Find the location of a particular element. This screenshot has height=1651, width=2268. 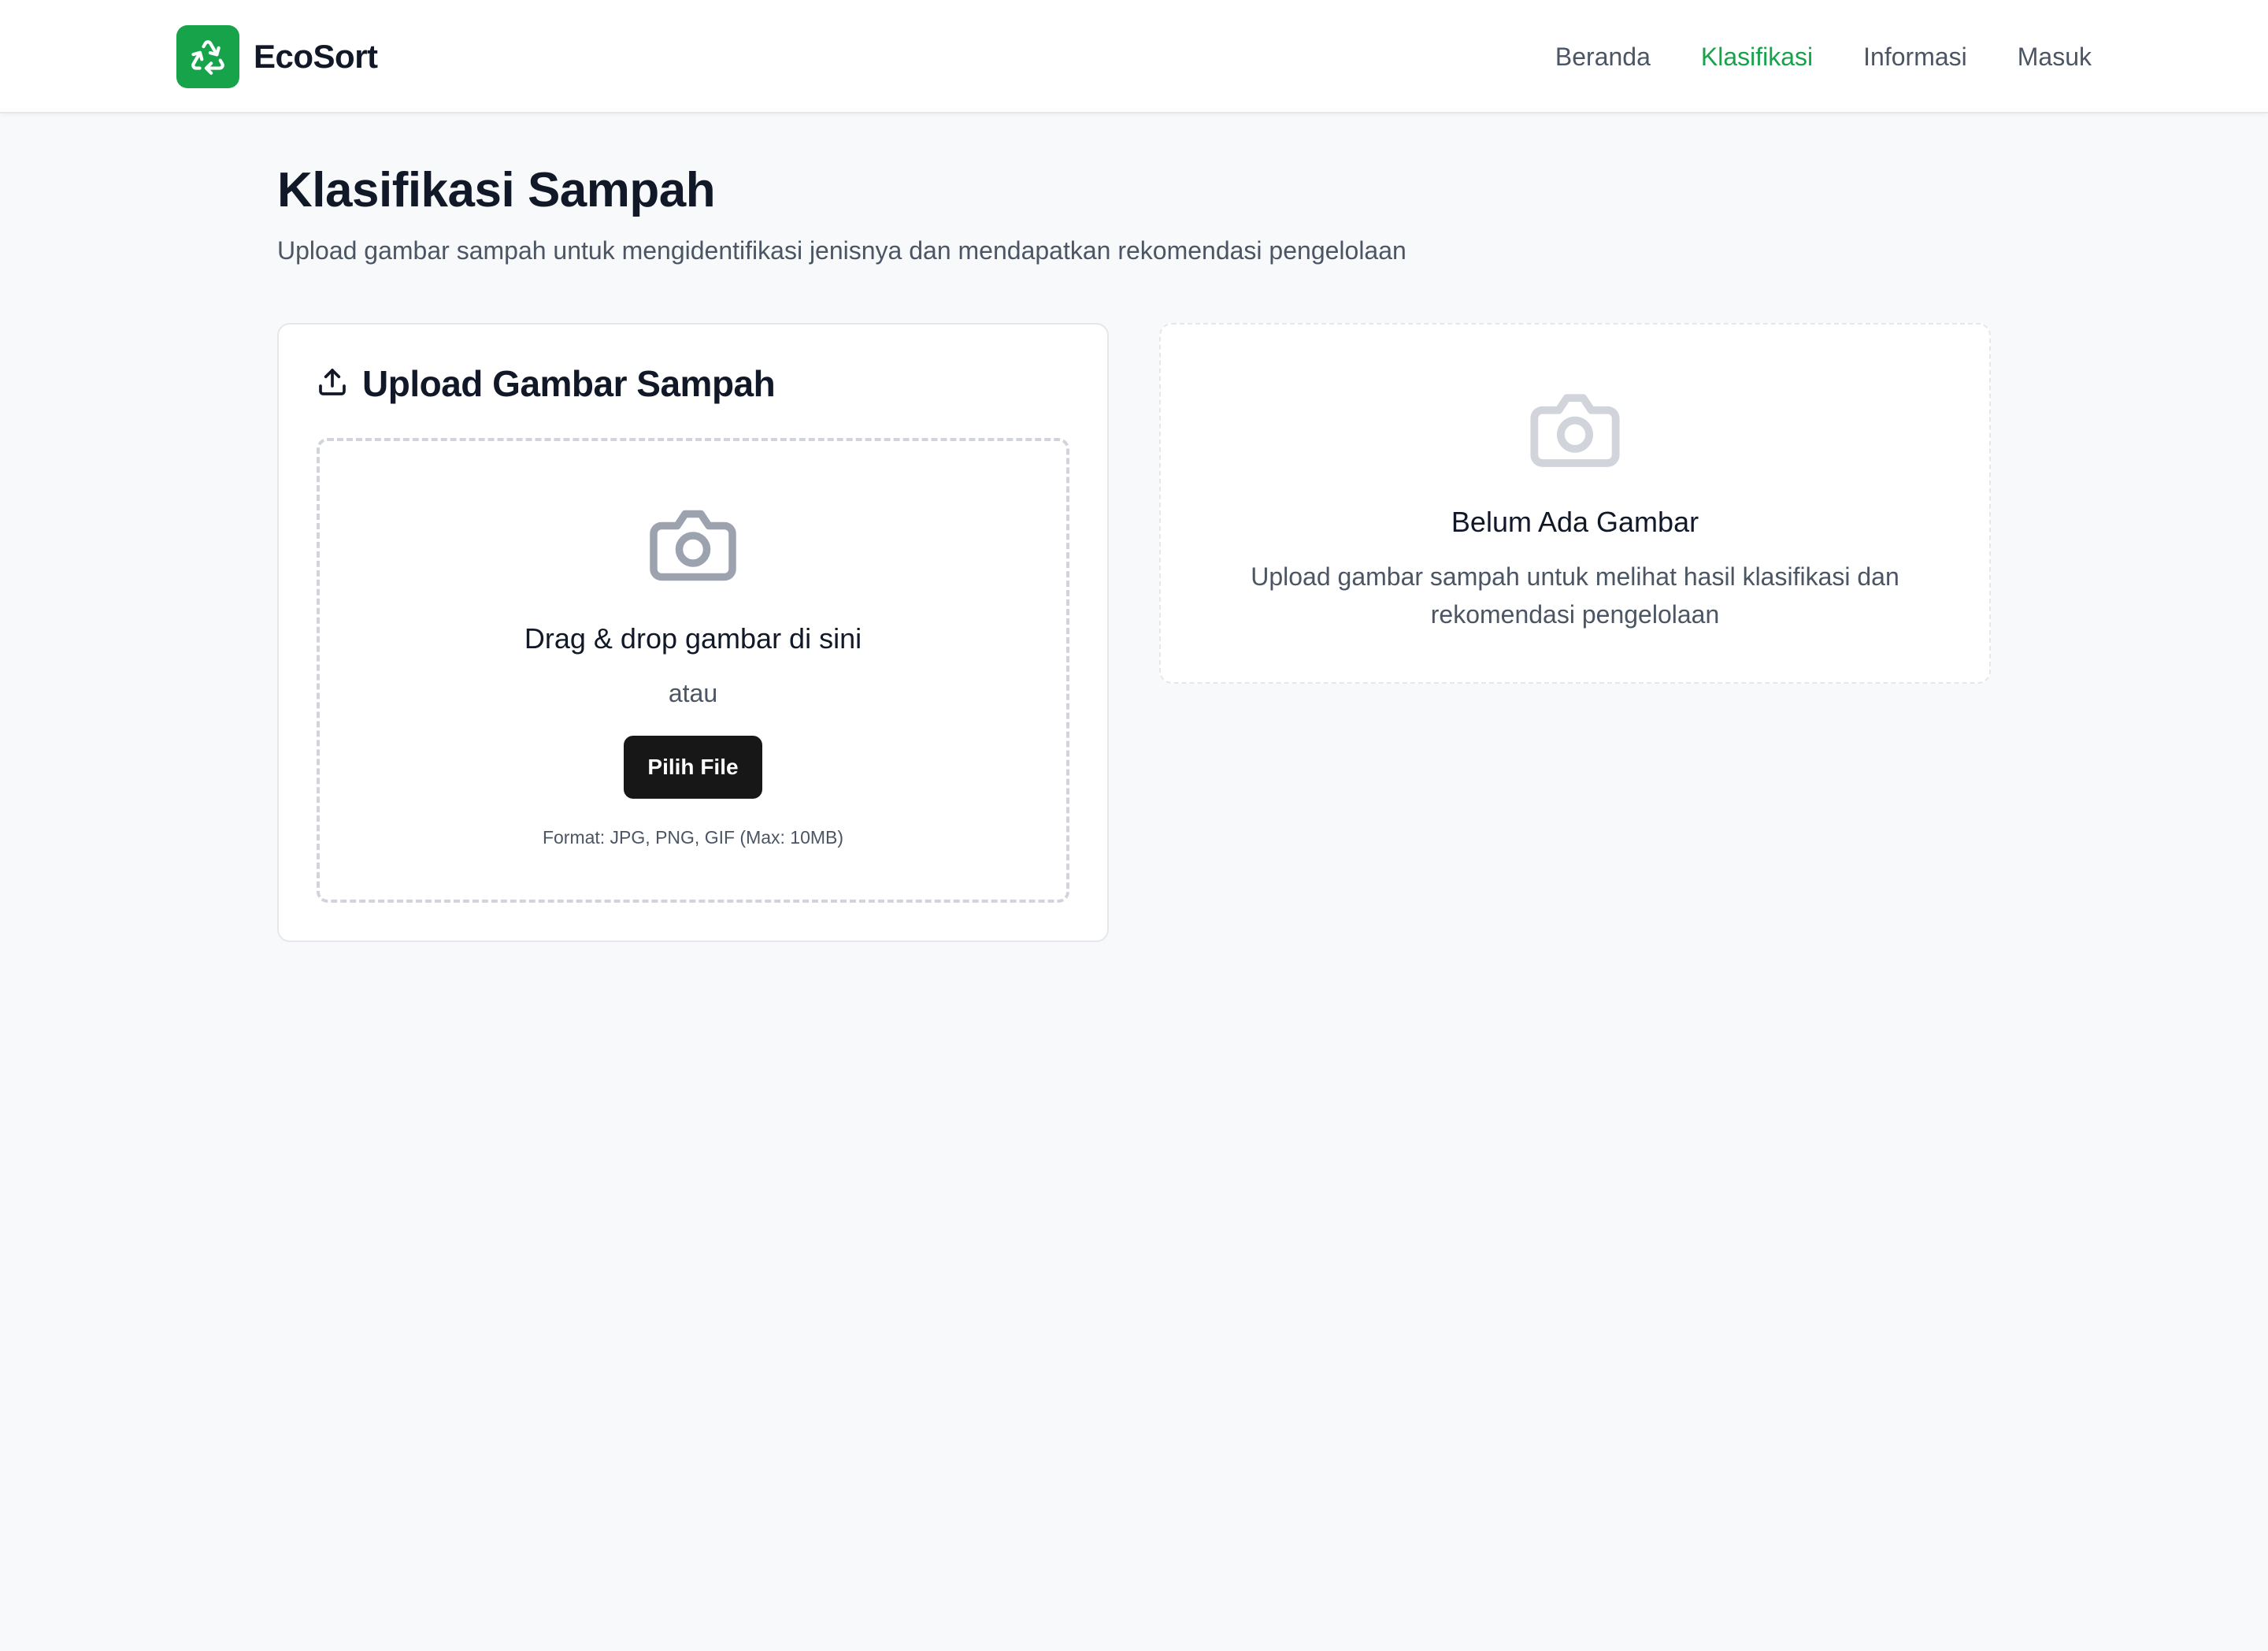

nav-link-beranda: Beranda is located at coordinates (1603, 58).